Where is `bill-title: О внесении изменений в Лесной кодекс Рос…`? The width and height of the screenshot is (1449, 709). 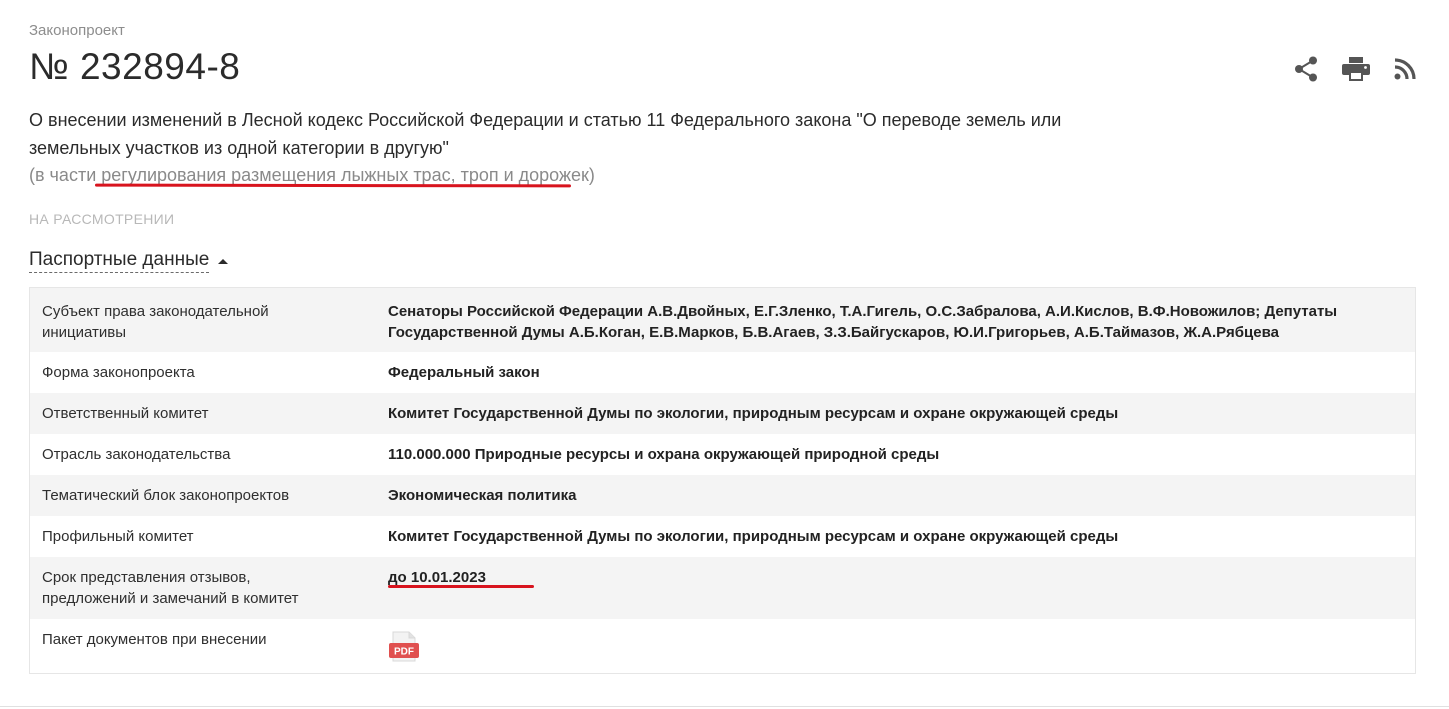
bill-title: О внесении изменений в Лесной кодекс Рос… is located at coordinates (569, 134).